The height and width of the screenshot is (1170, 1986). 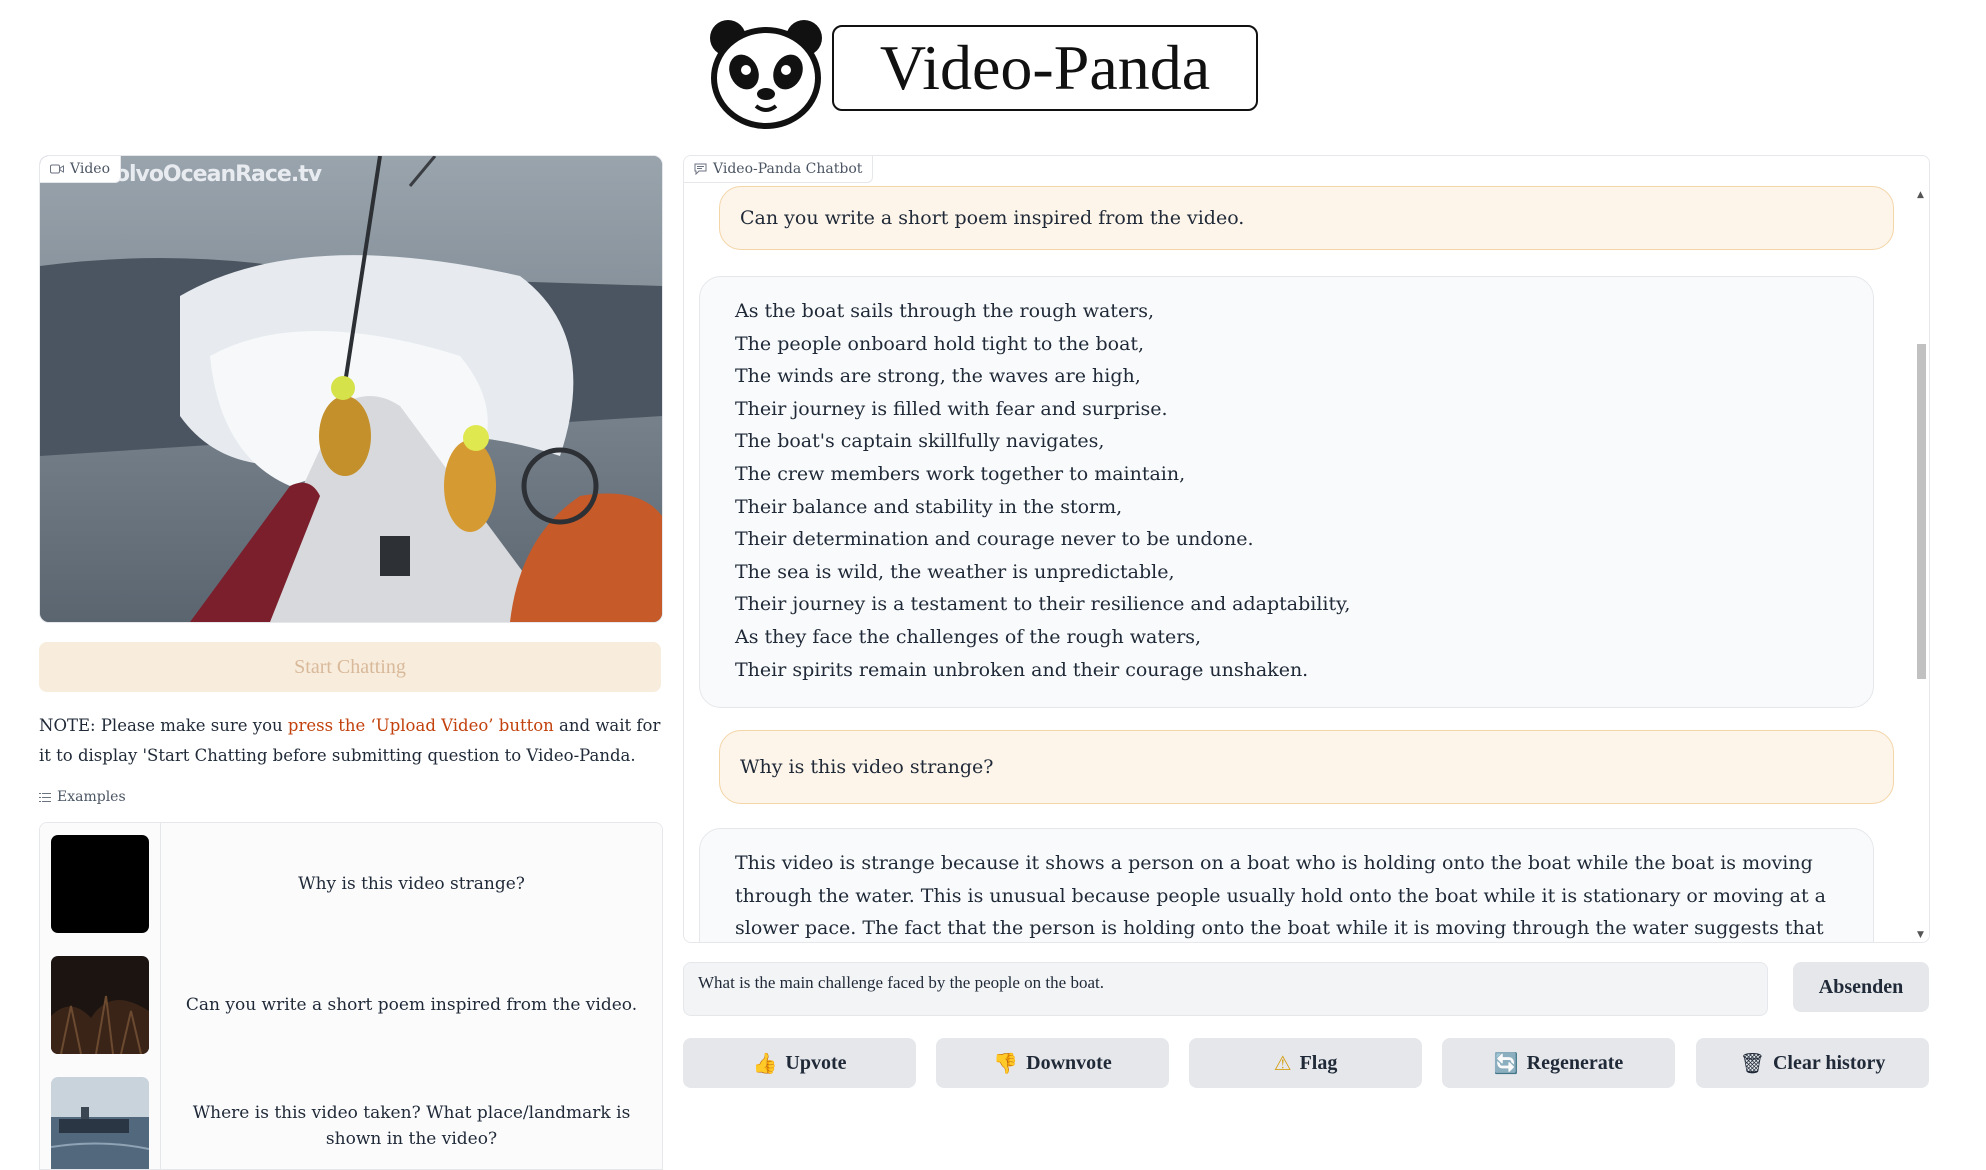 What do you see at coordinates (1920, 195) in the screenshot?
I see `scroll-up-arrow-icon: ▲` at bounding box center [1920, 195].